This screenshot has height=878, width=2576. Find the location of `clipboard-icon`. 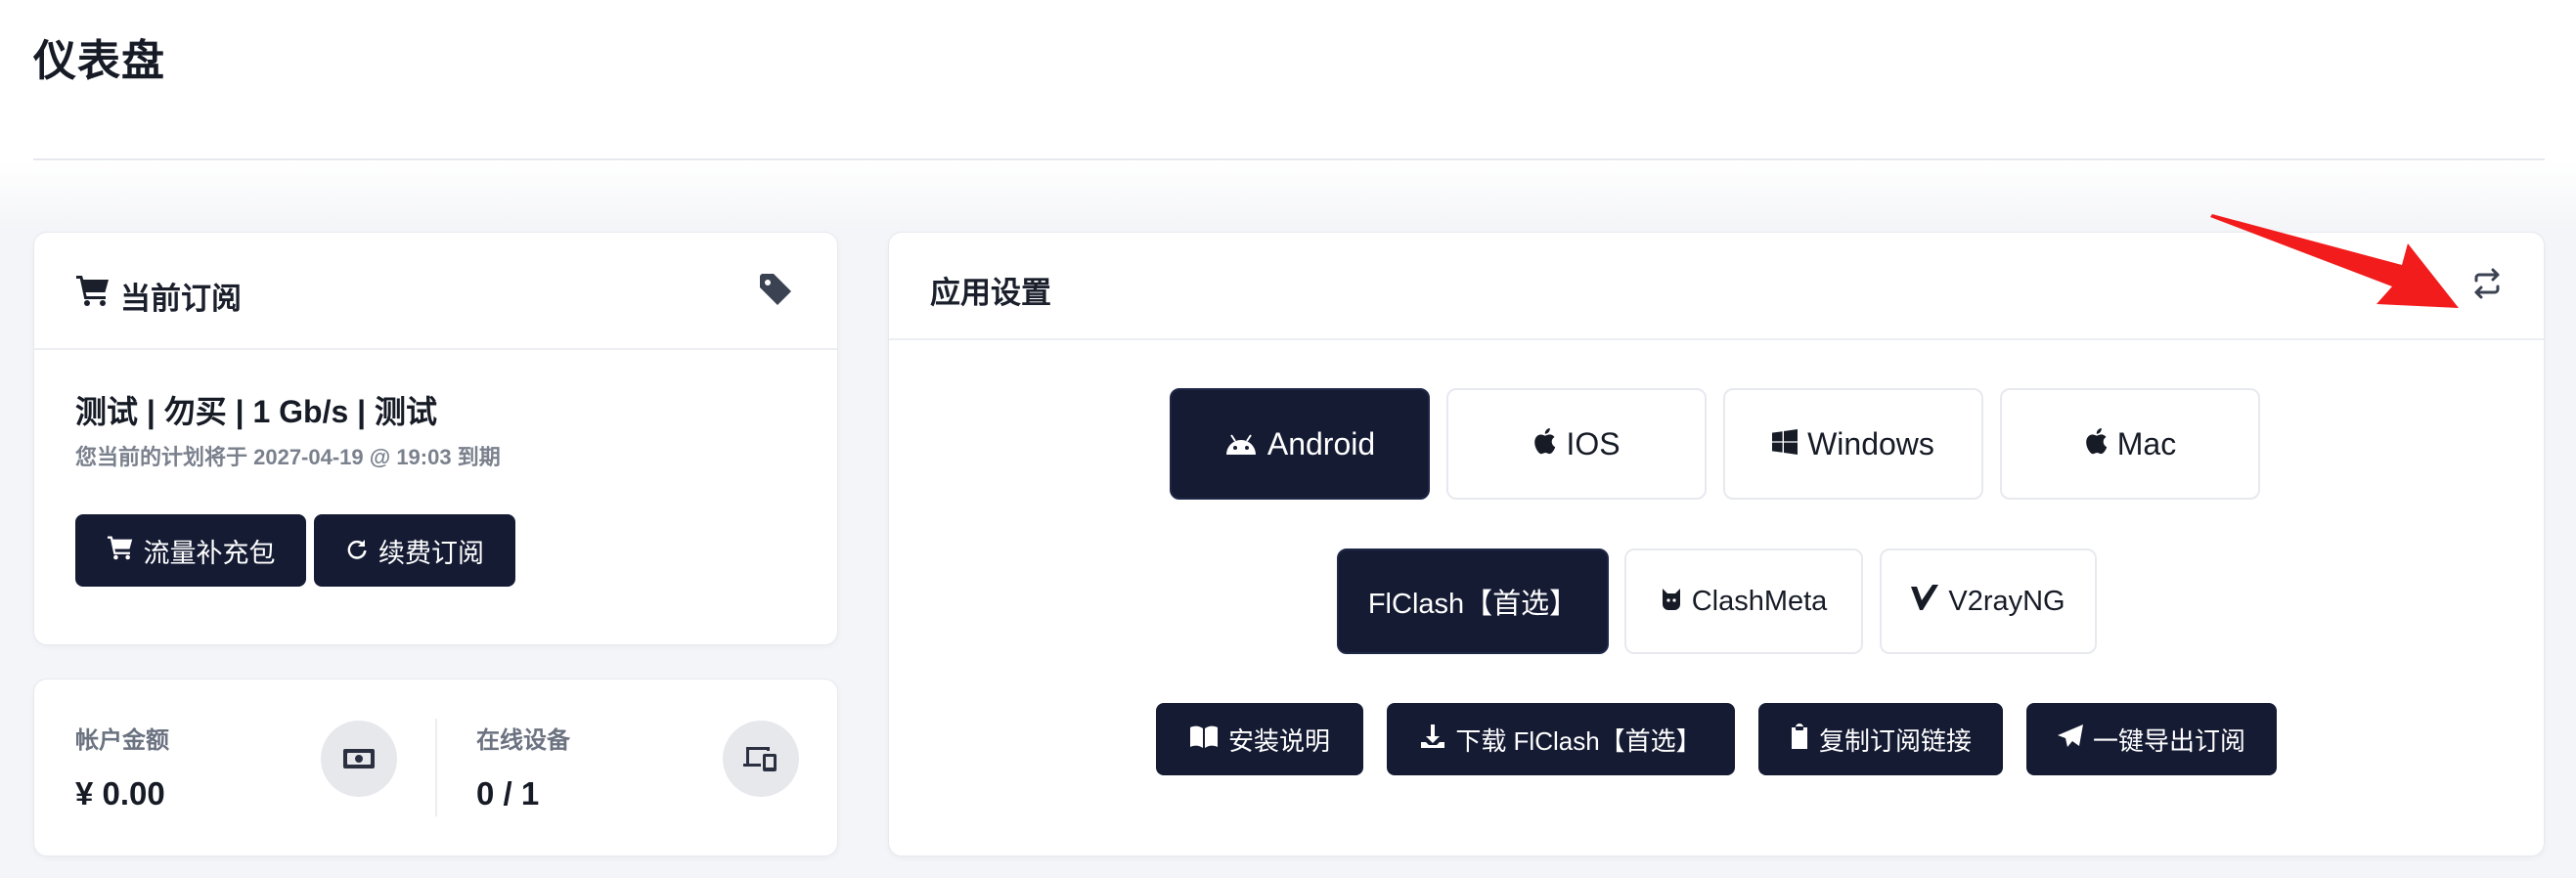

clipboard-icon is located at coordinates (1799, 739).